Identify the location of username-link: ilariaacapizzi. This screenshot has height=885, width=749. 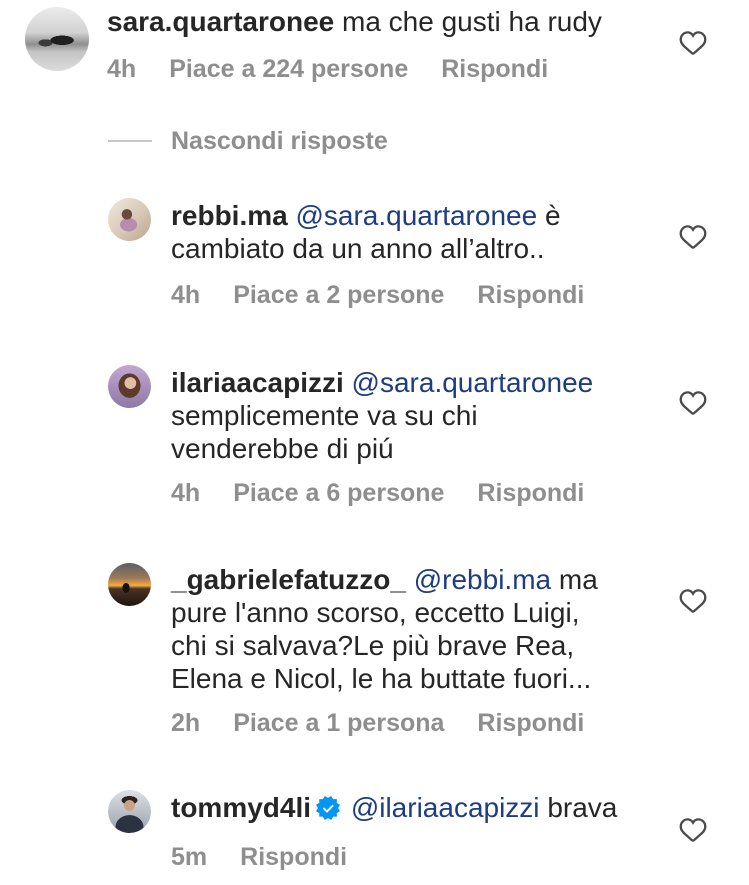
(257, 382).